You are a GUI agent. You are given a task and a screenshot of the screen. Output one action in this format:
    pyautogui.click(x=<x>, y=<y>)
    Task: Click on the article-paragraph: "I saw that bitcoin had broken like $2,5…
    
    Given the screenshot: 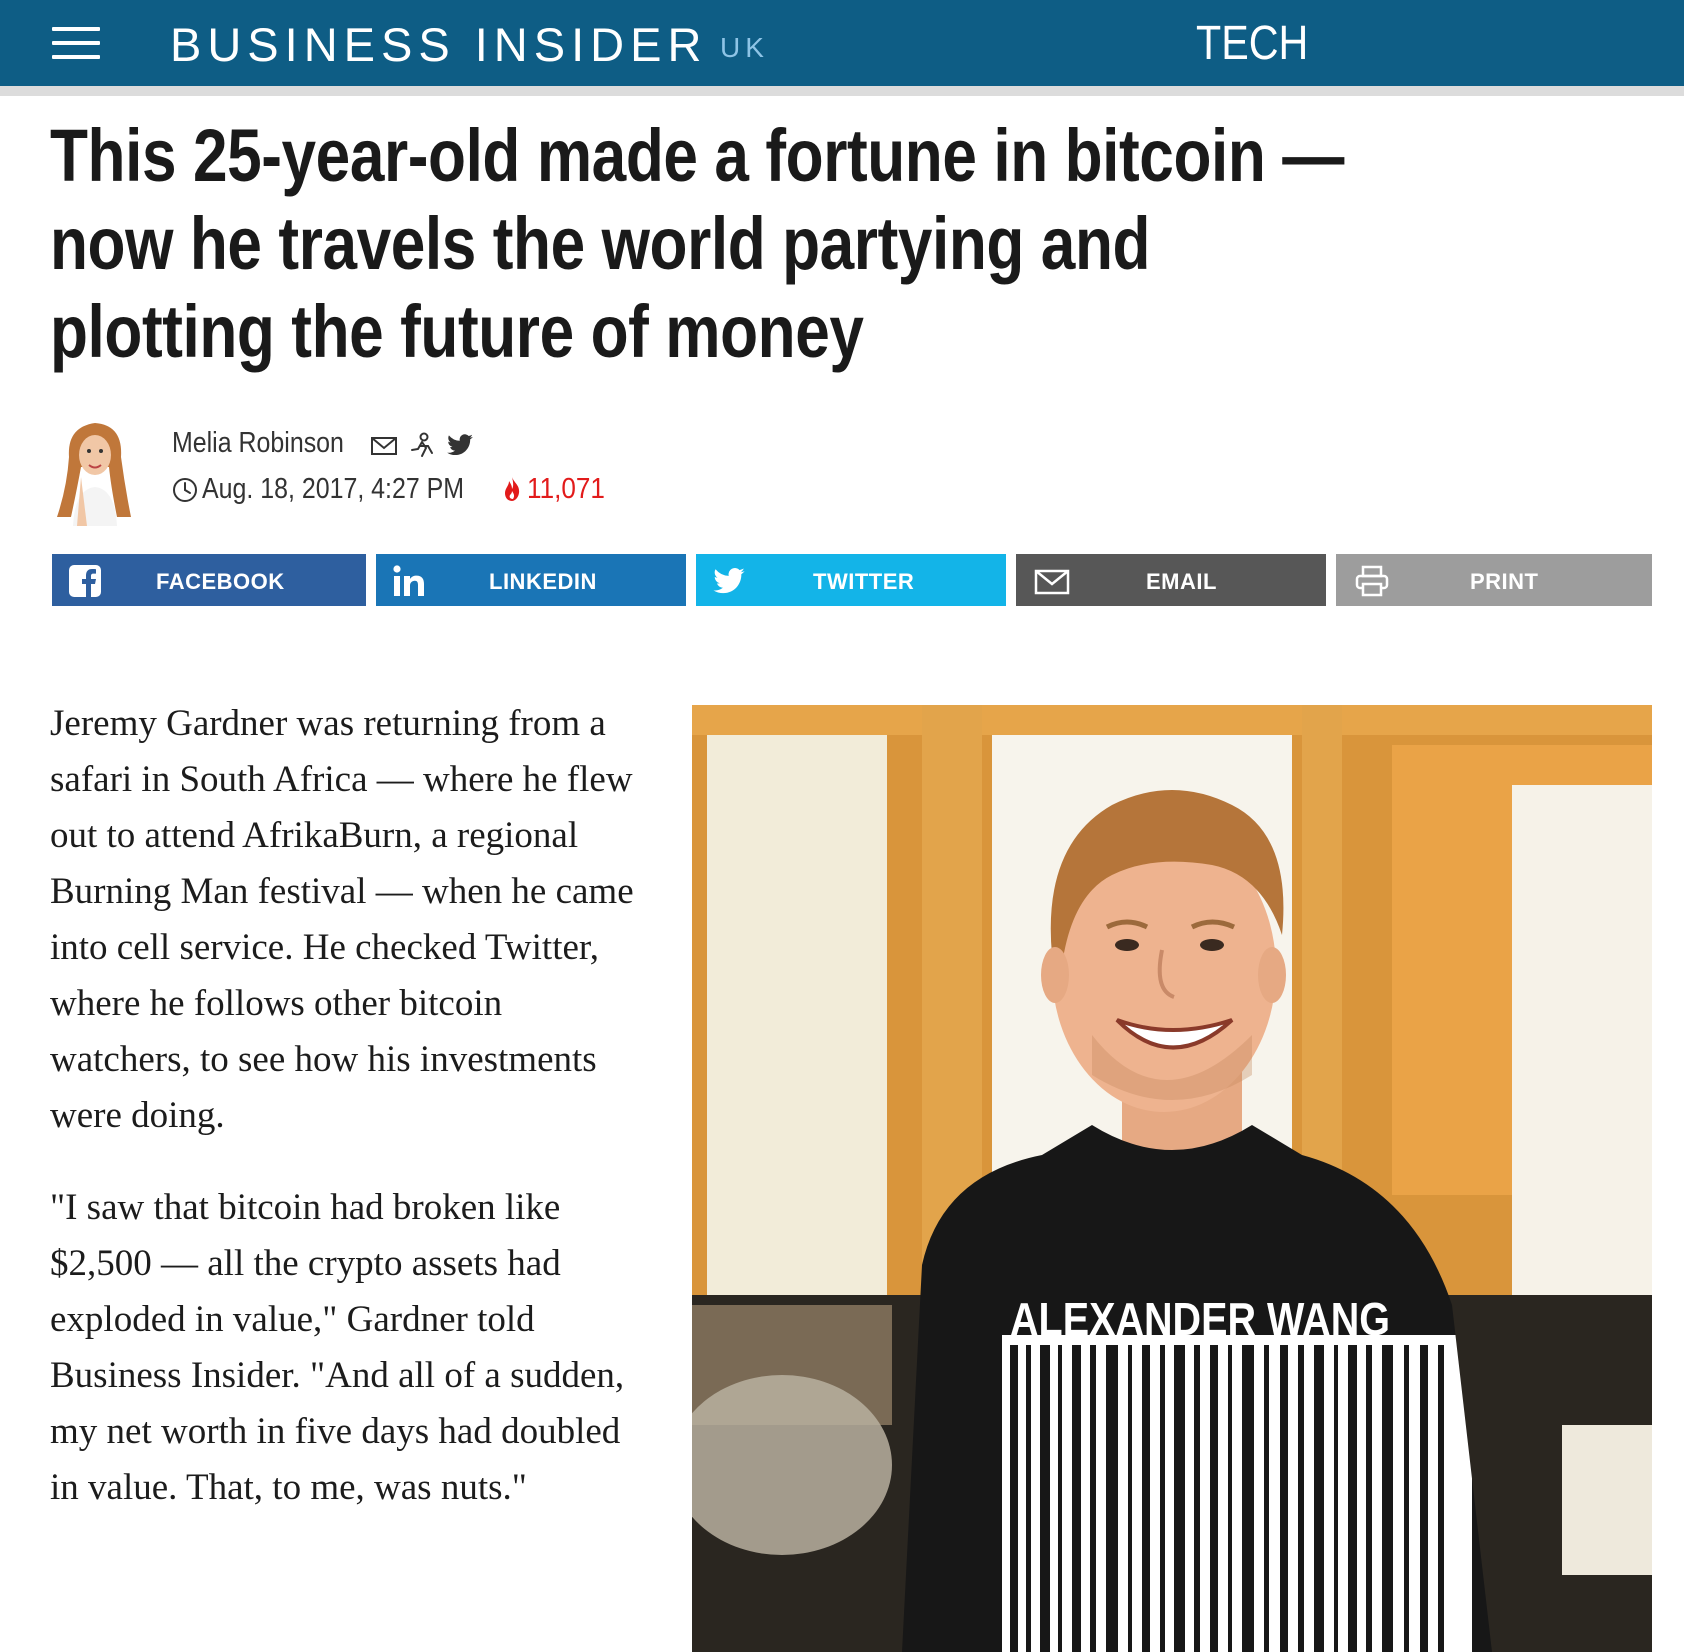 What is the action you would take?
    pyautogui.click(x=337, y=1347)
    